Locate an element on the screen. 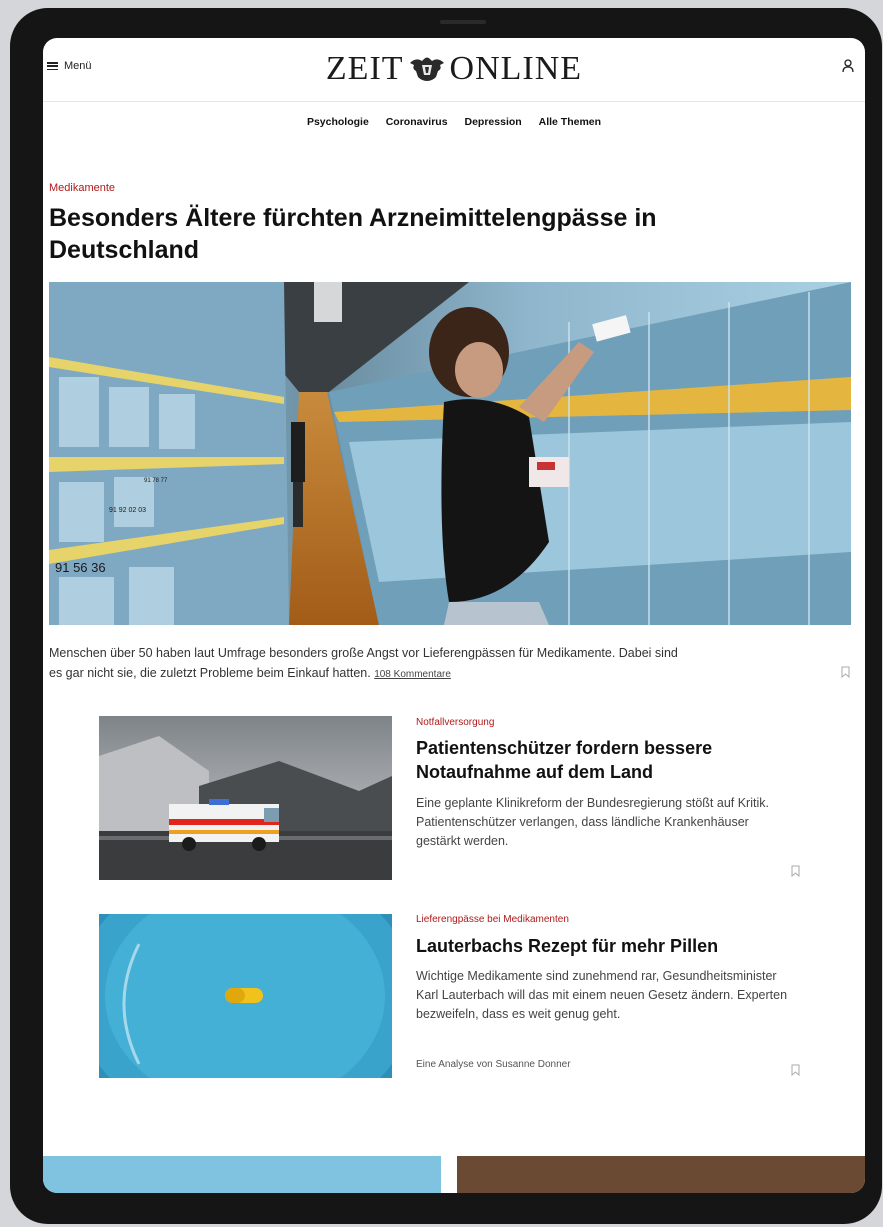  logo-text-right: ONLINE is located at coordinates (516, 68).